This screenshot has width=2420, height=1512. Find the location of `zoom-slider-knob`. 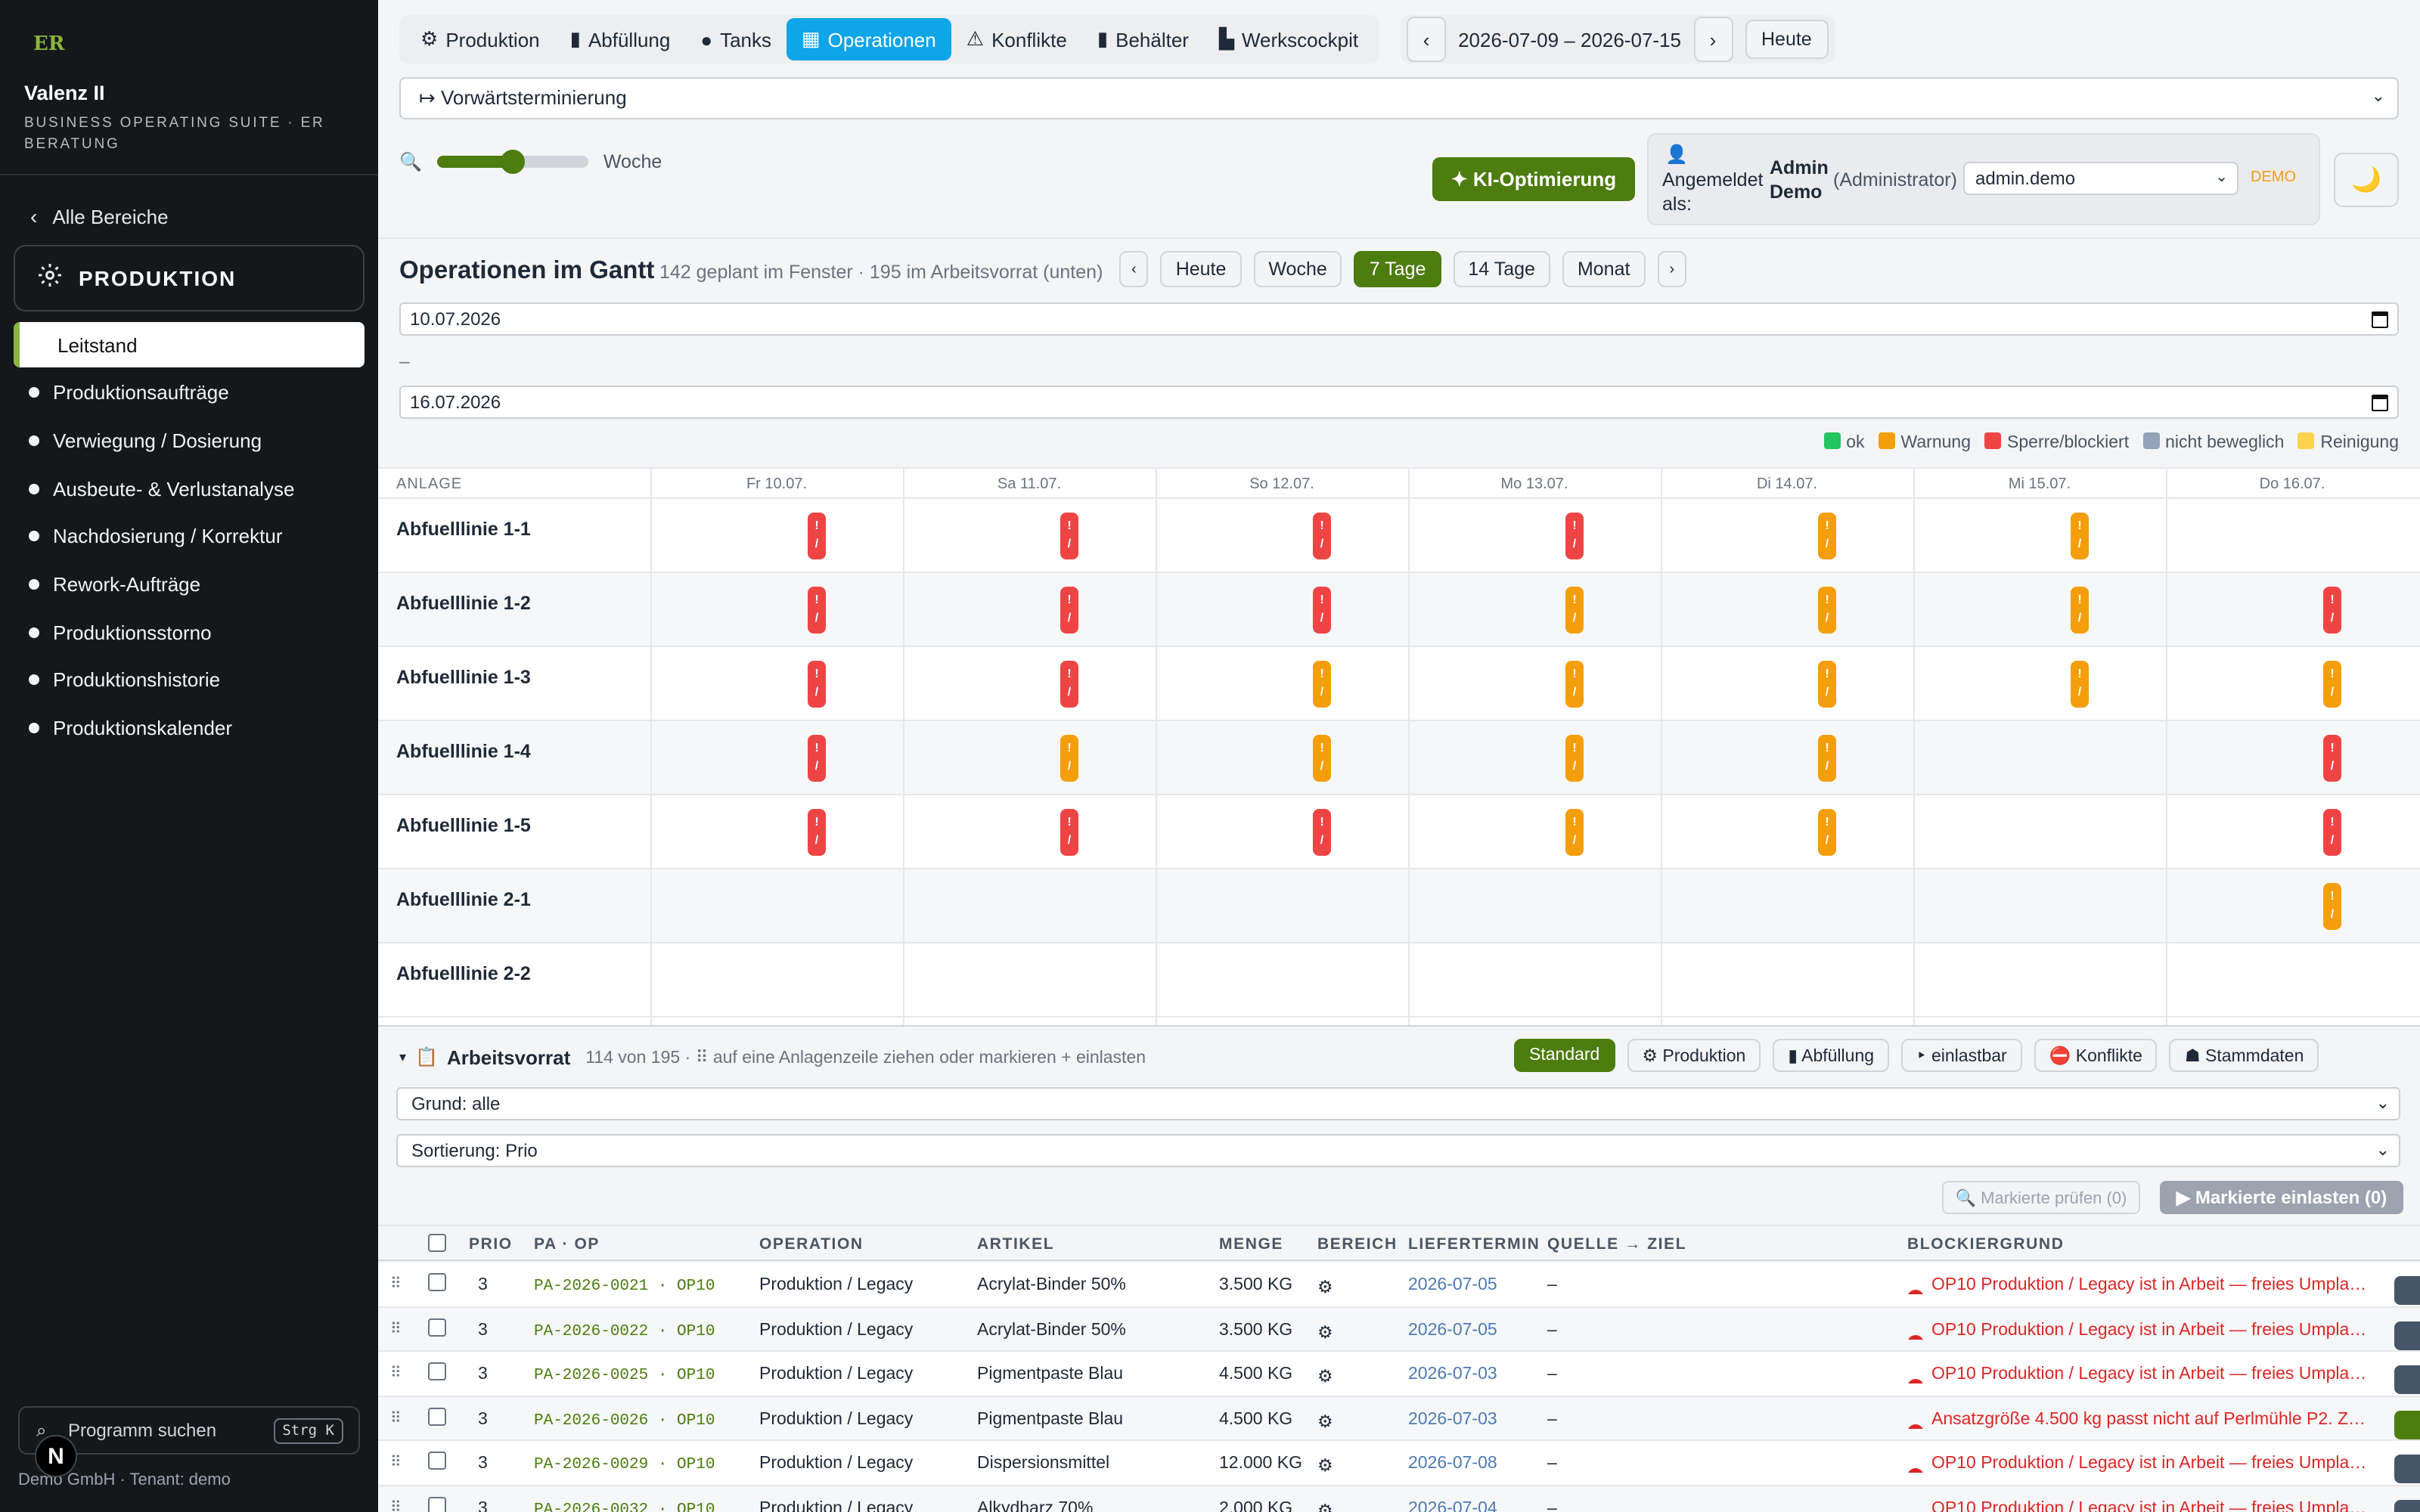

zoom-slider-knob is located at coordinates (512, 162).